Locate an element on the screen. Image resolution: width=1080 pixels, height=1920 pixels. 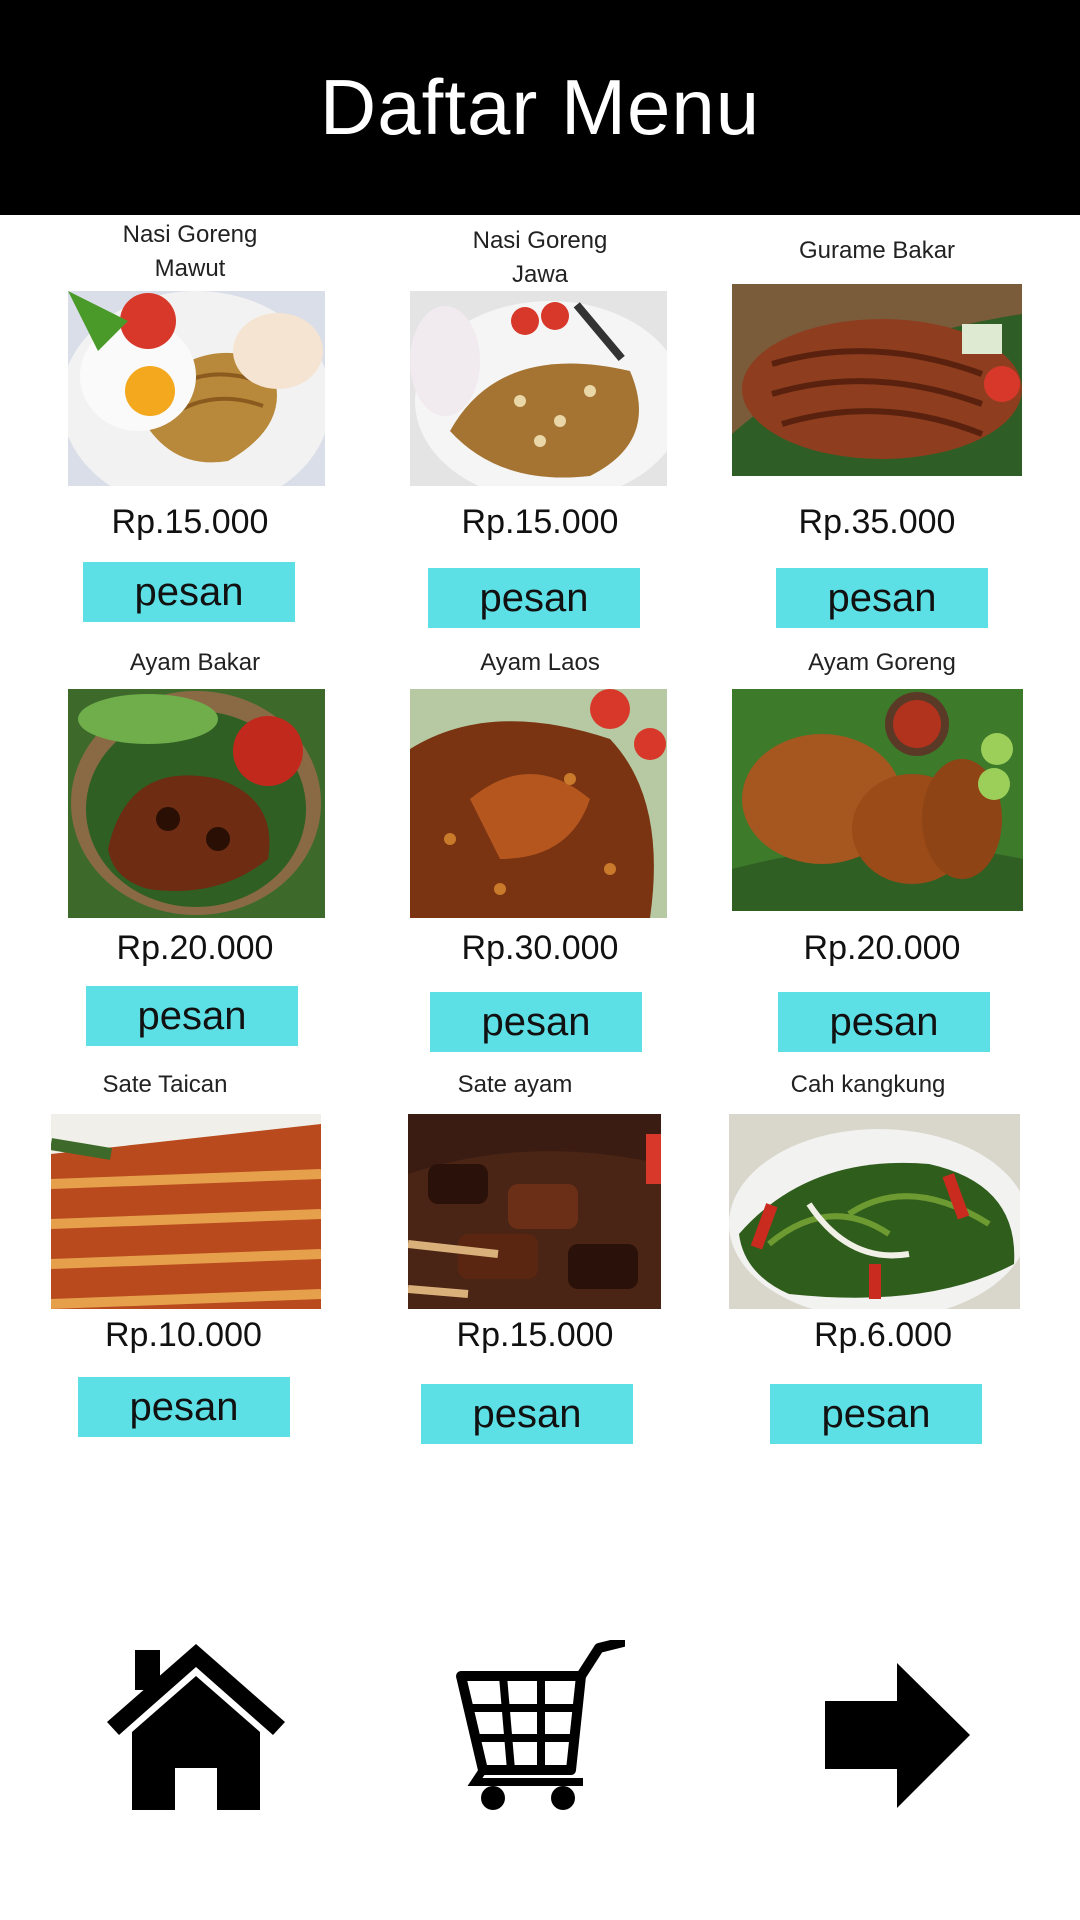
menu-item-ayam-goreng: Ayam Goreng Rp.20.000 pesan is located at coordinates (882, 851).